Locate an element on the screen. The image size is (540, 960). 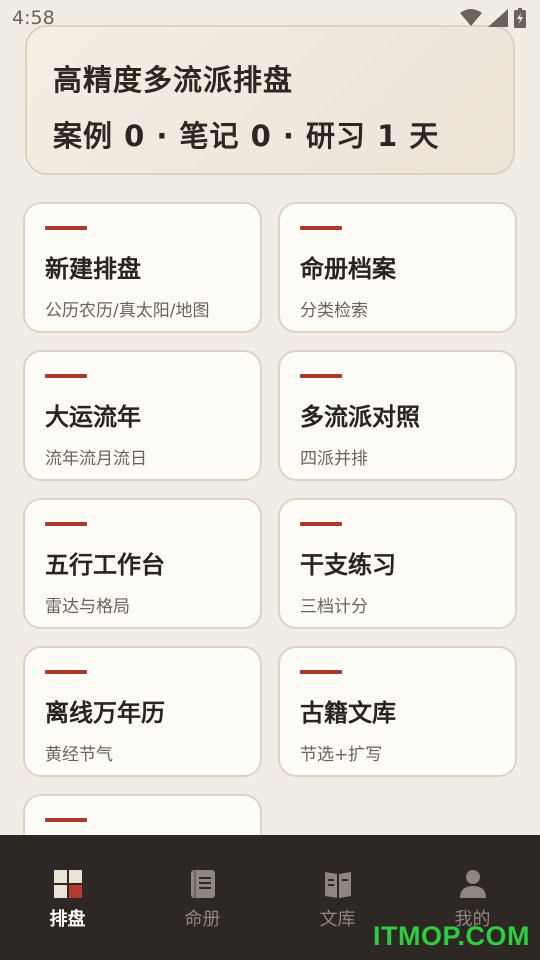
status-time: 4:58 is located at coordinates (33, 18).